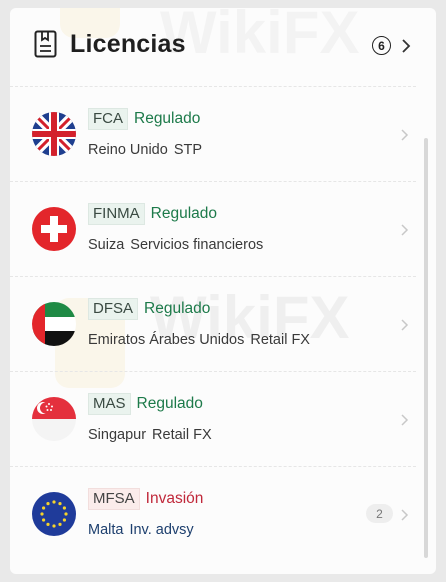 The width and height of the screenshot is (446, 582). Describe the element at coordinates (45, 44) in the screenshot. I see `document-icon` at that location.